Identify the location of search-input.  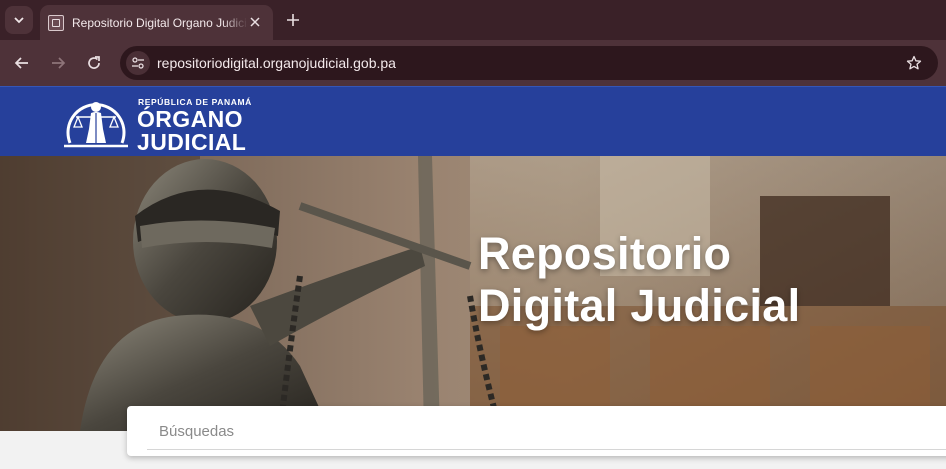
(546, 432).